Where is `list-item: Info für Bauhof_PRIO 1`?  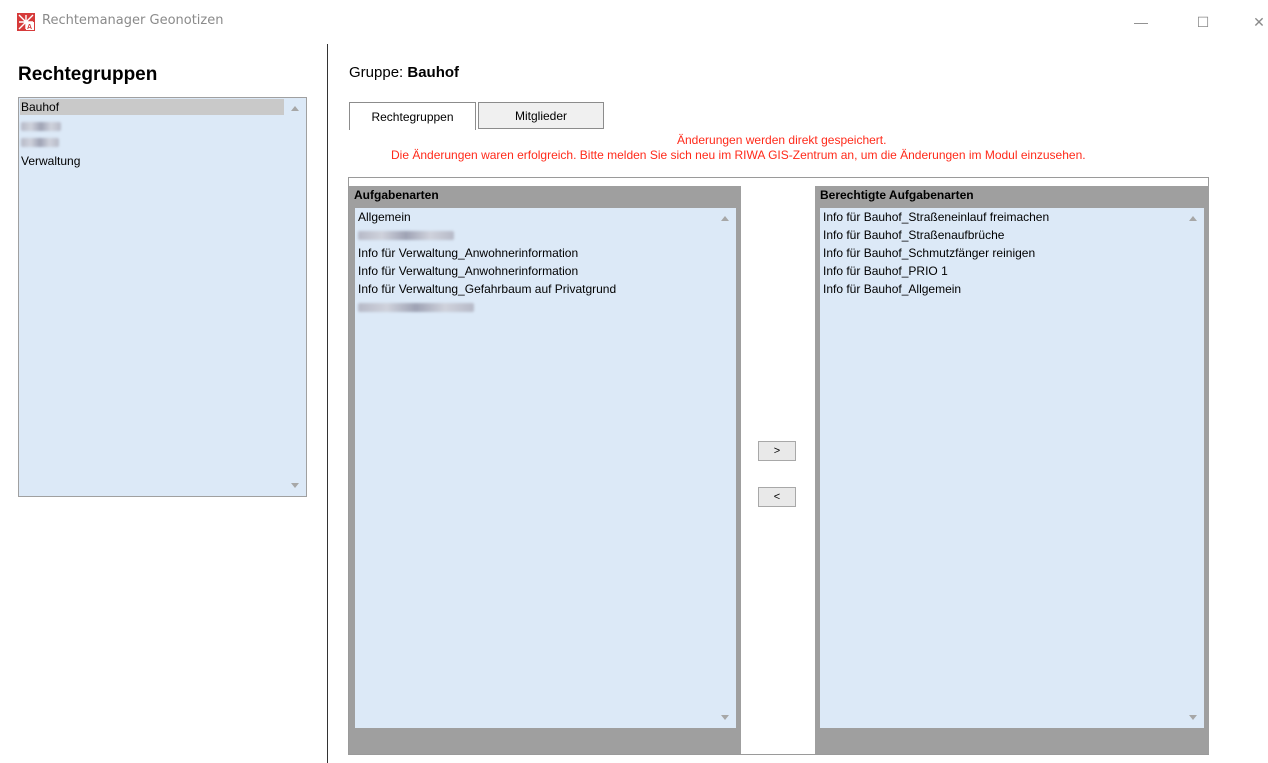
list-item: Info für Bauhof_PRIO 1 is located at coordinates (884, 271).